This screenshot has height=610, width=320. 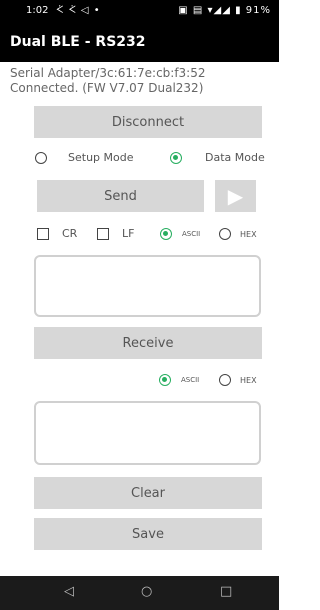 What do you see at coordinates (248, 380) in the screenshot?
I see `receive-hex-label: HEX` at bounding box center [248, 380].